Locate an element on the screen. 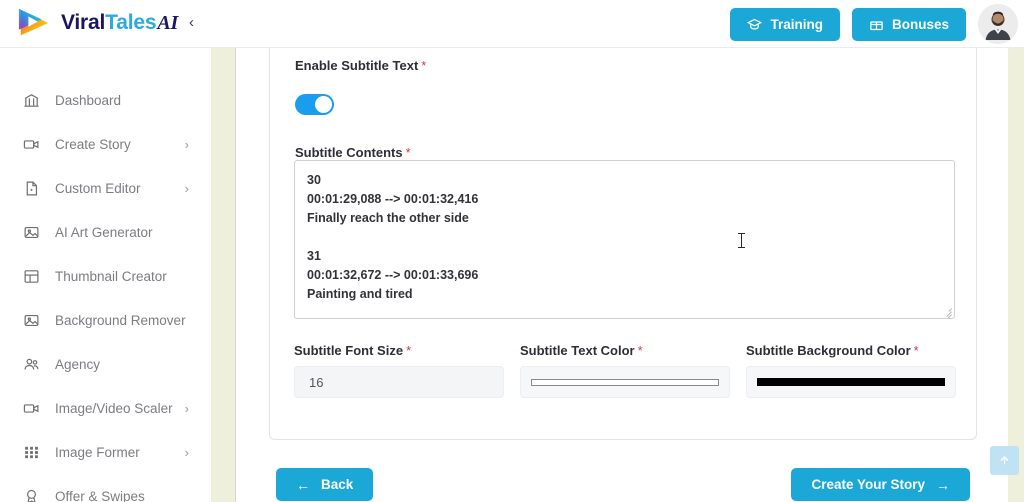  sidebar-item-custom-editor: Custom Editor › is located at coordinates (105, 188).